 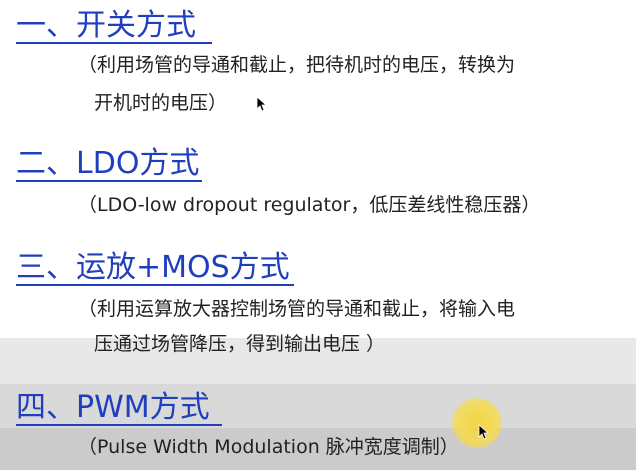 I want to click on mouse-pointer-icon, so click(x=262, y=104).